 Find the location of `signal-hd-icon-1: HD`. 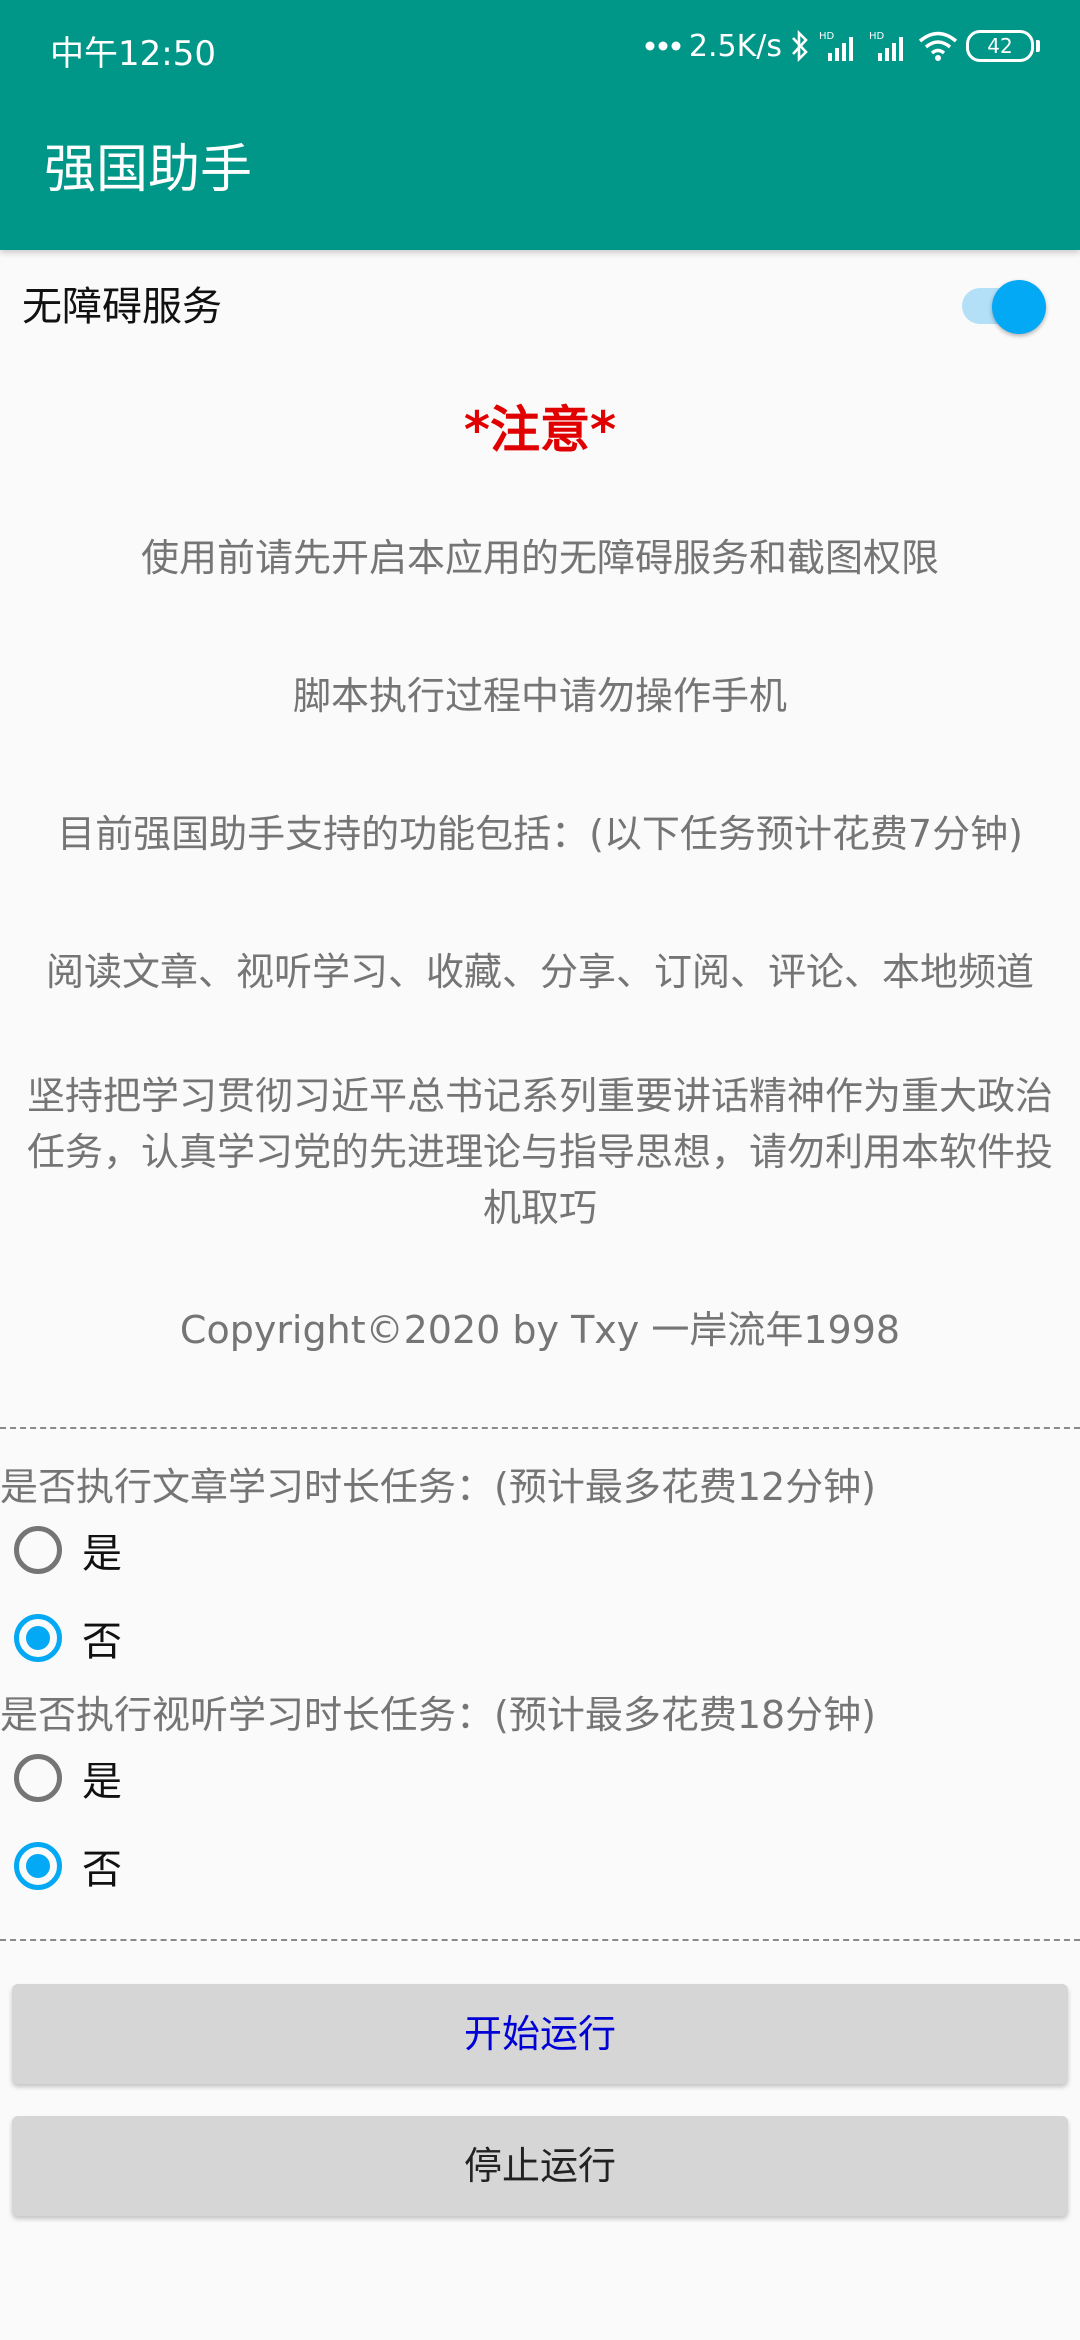

signal-hd-icon-1: HD is located at coordinates (839, 46).